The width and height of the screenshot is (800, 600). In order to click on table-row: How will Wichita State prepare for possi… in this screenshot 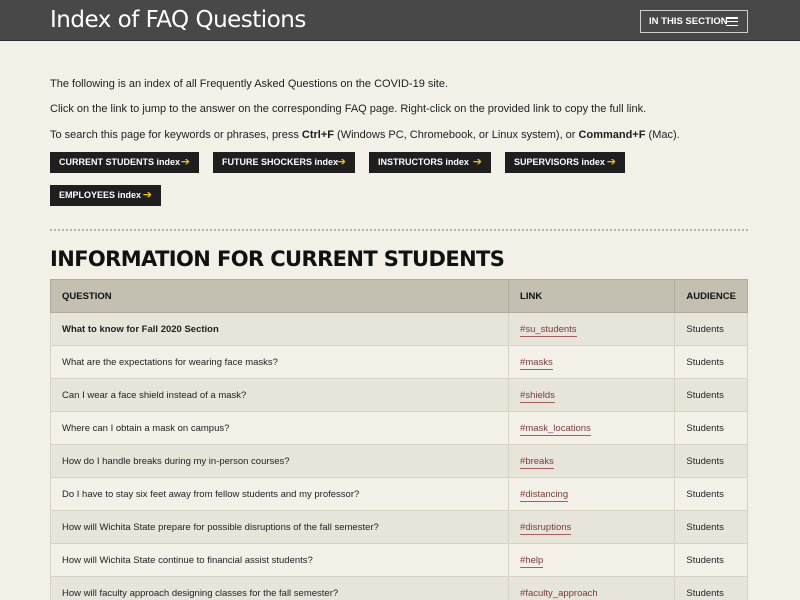, I will do `click(398, 527)`.